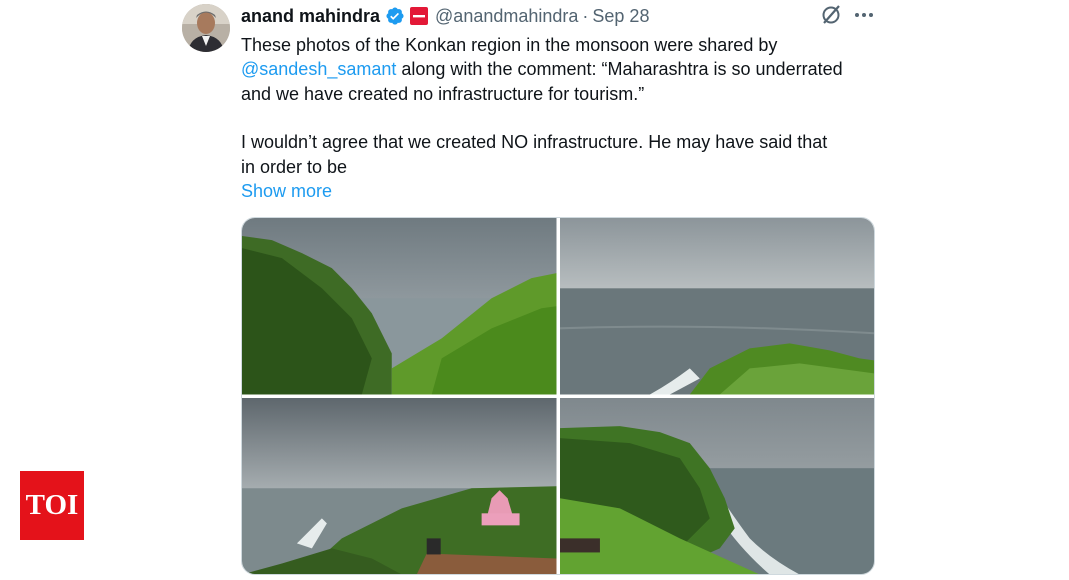 The width and height of the screenshot is (1069, 580). I want to click on author-avatar, so click(206, 28).